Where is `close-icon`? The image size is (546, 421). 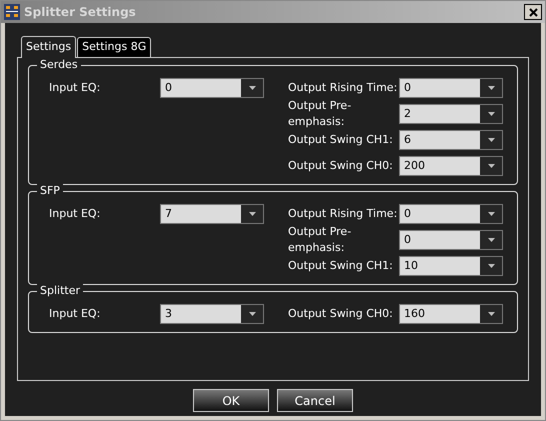
close-icon is located at coordinates (533, 13).